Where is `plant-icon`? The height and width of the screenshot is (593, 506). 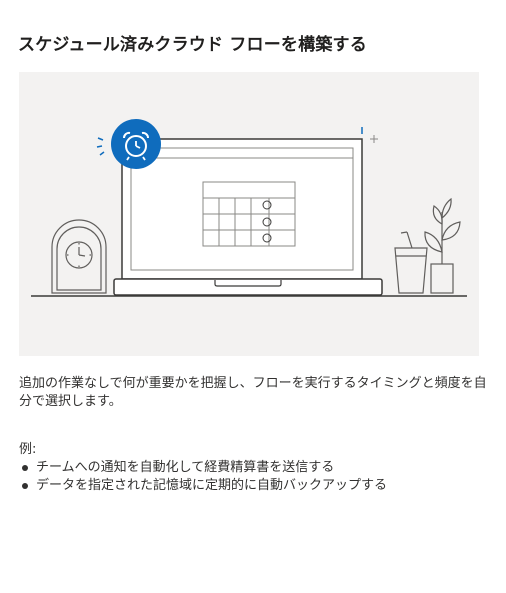 plant-icon is located at coordinates (442, 245).